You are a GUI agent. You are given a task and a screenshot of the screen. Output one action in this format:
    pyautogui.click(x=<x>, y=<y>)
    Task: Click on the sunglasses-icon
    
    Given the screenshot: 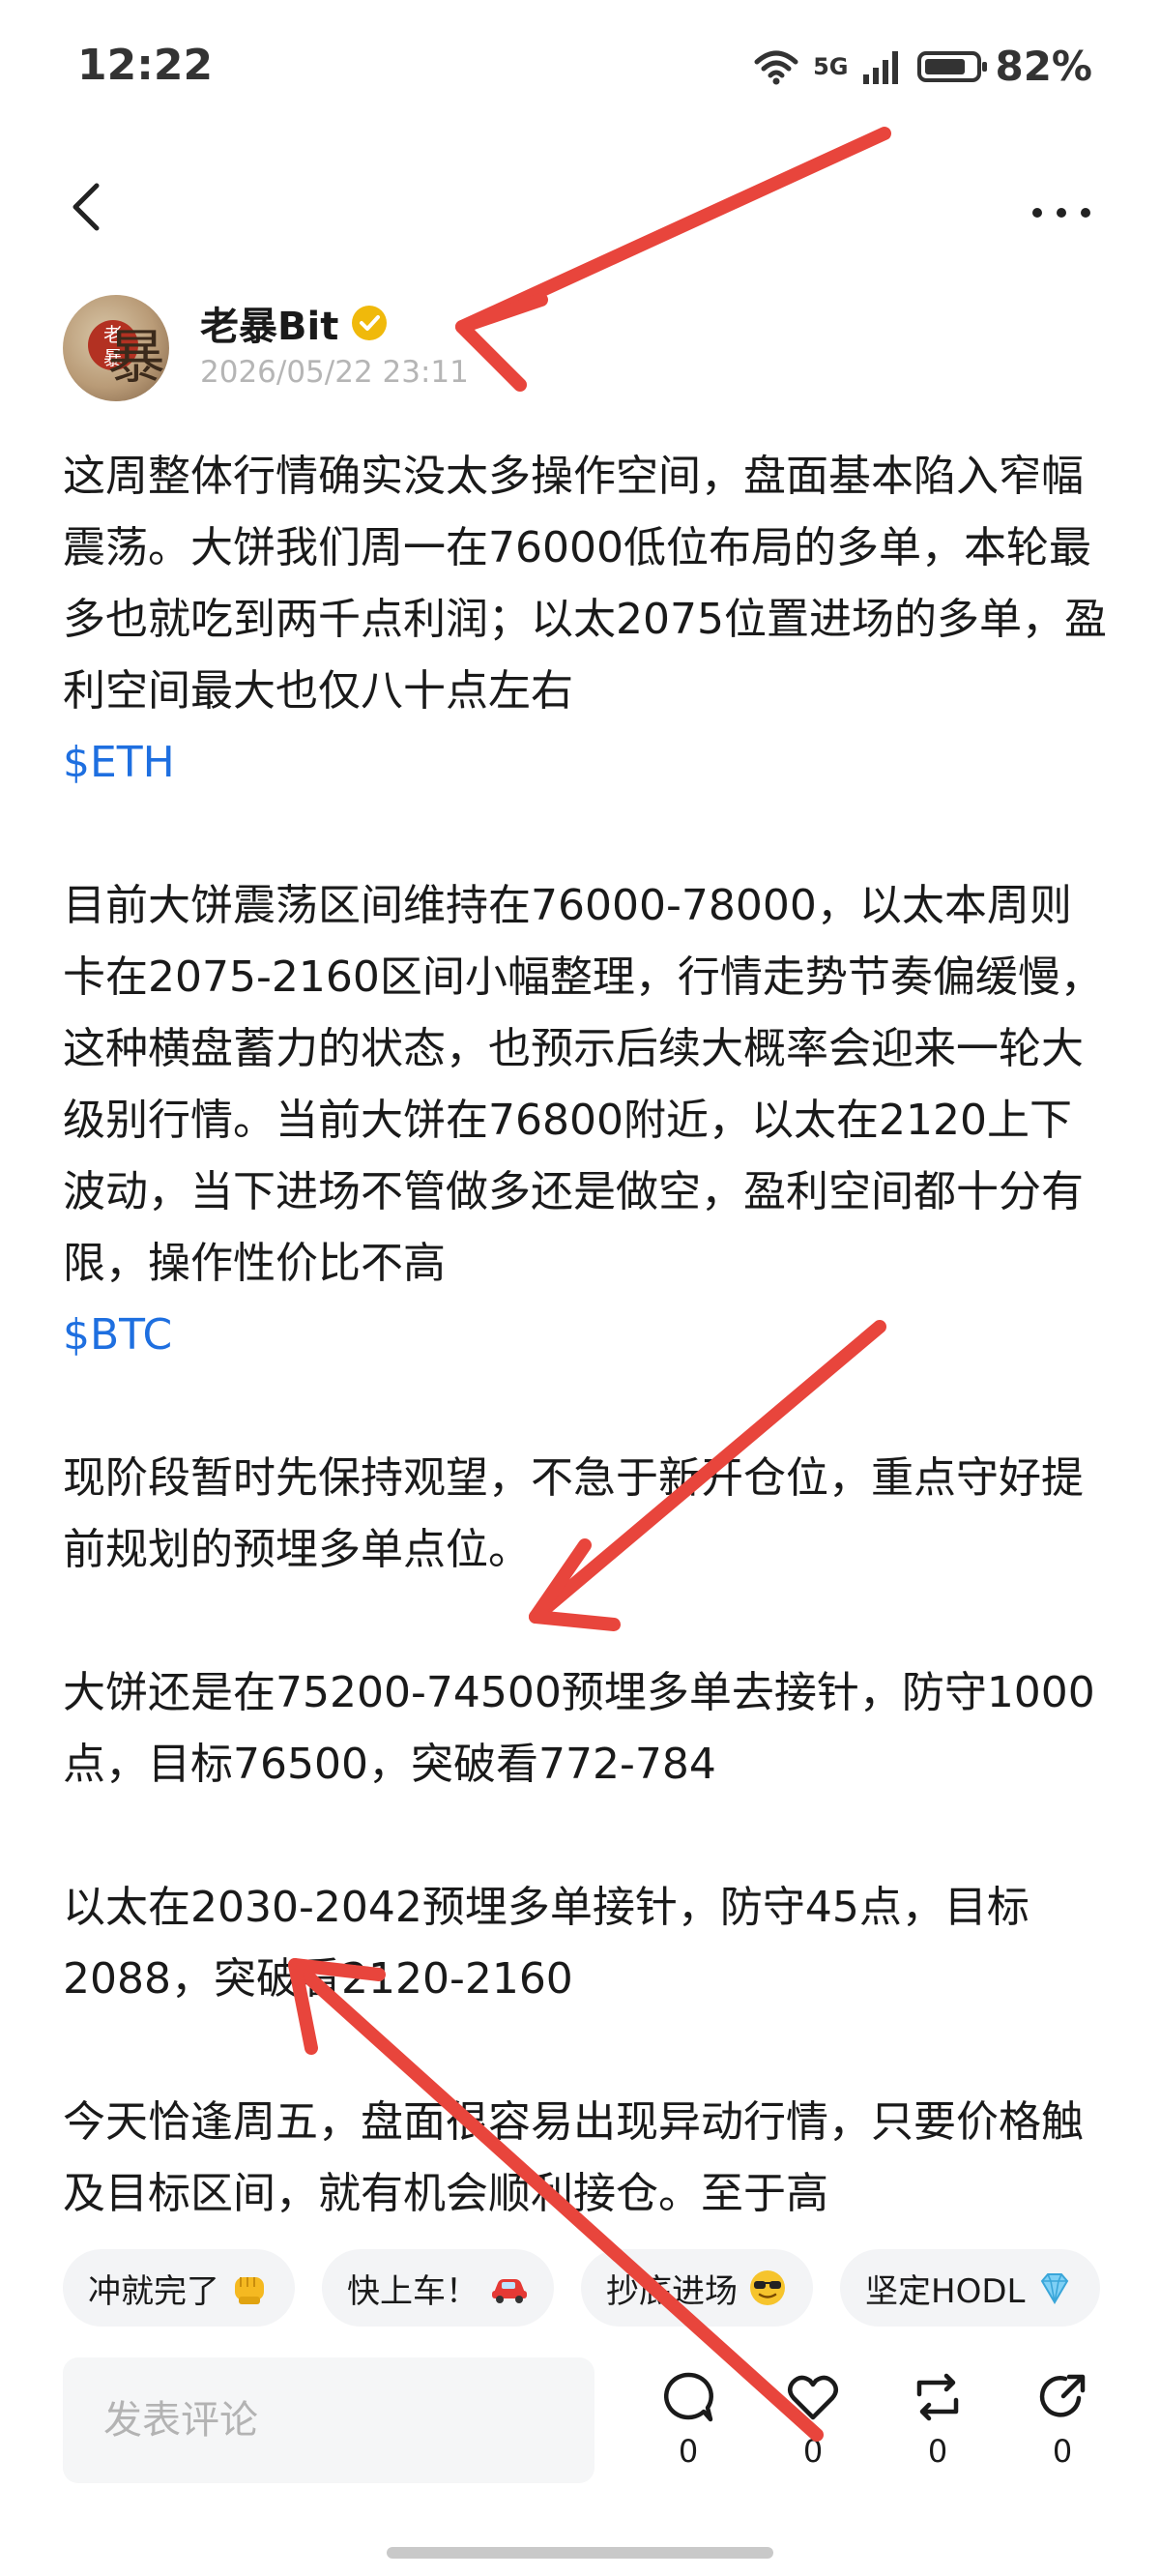 What is the action you would take?
    pyautogui.click(x=768, y=2287)
    